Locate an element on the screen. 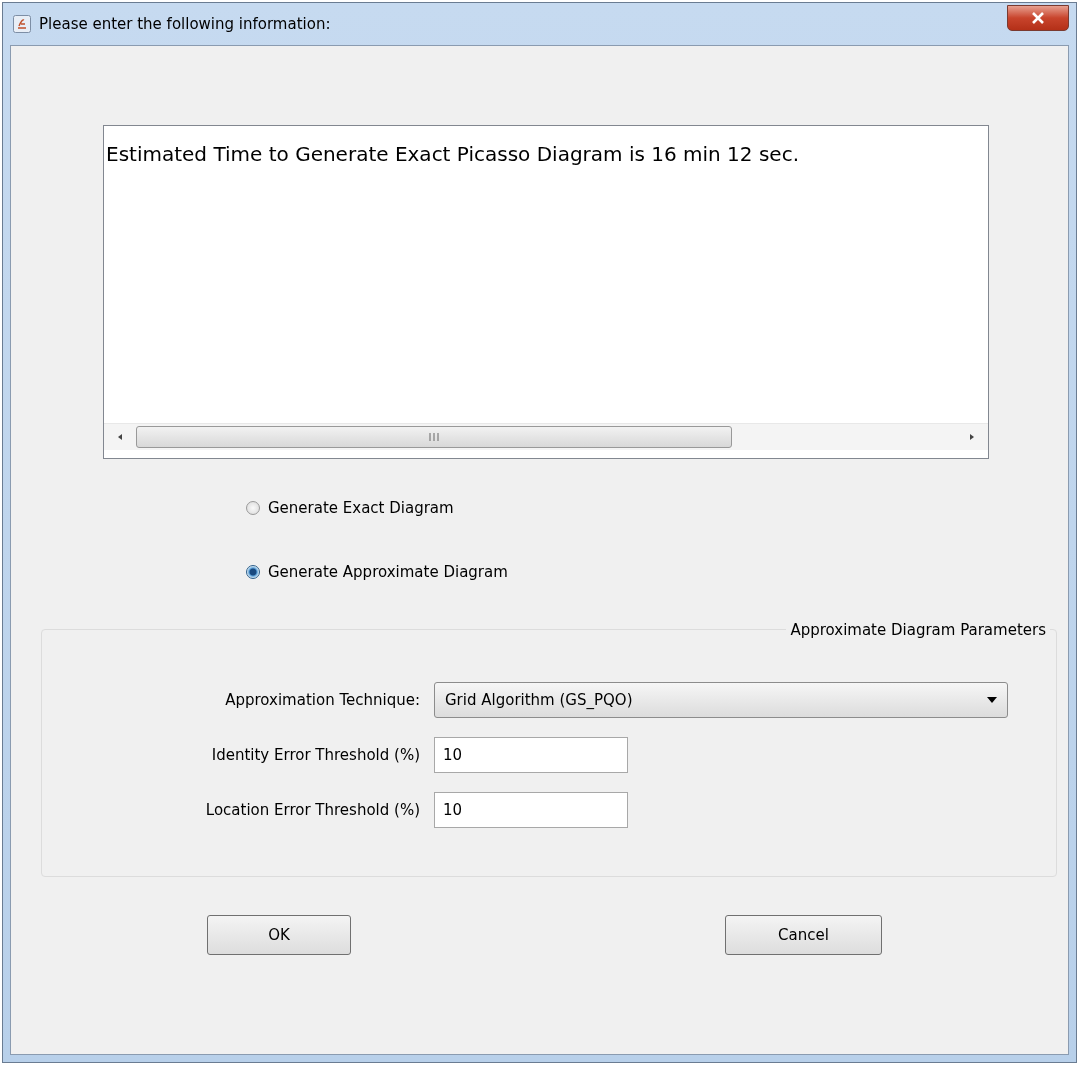 The height and width of the screenshot is (1065, 1079). field-label: Identity Error Threshold (%) is located at coordinates (315, 755).